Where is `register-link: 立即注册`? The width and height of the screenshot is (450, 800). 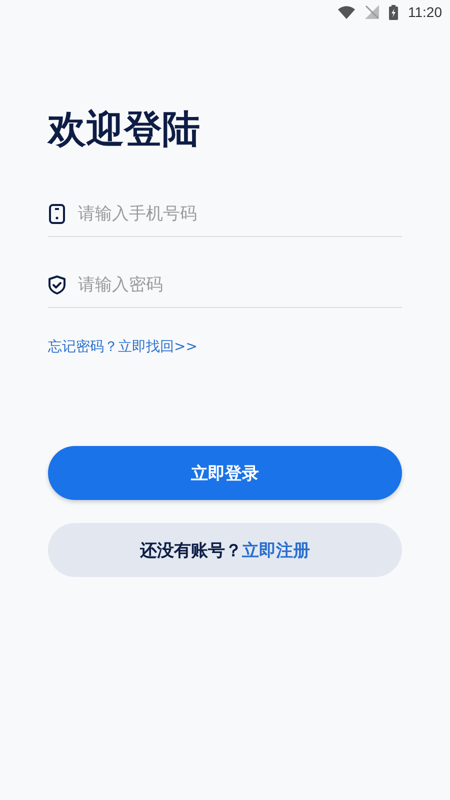
register-link: 立即注册 is located at coordinates (276, 550).